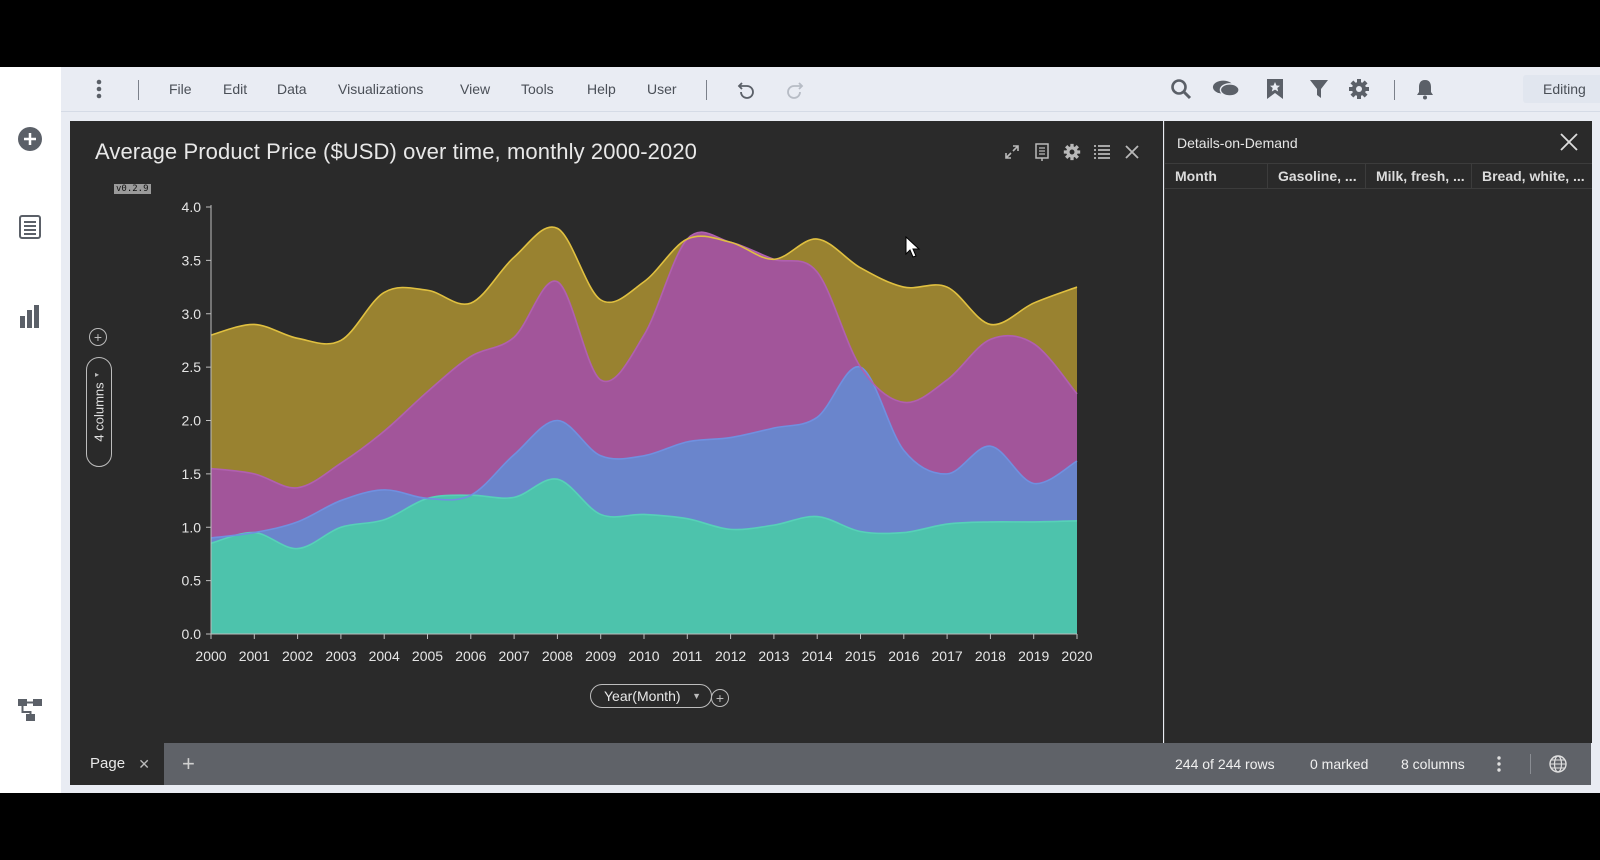  I want to click on bell-icon, so click(1425, 89).